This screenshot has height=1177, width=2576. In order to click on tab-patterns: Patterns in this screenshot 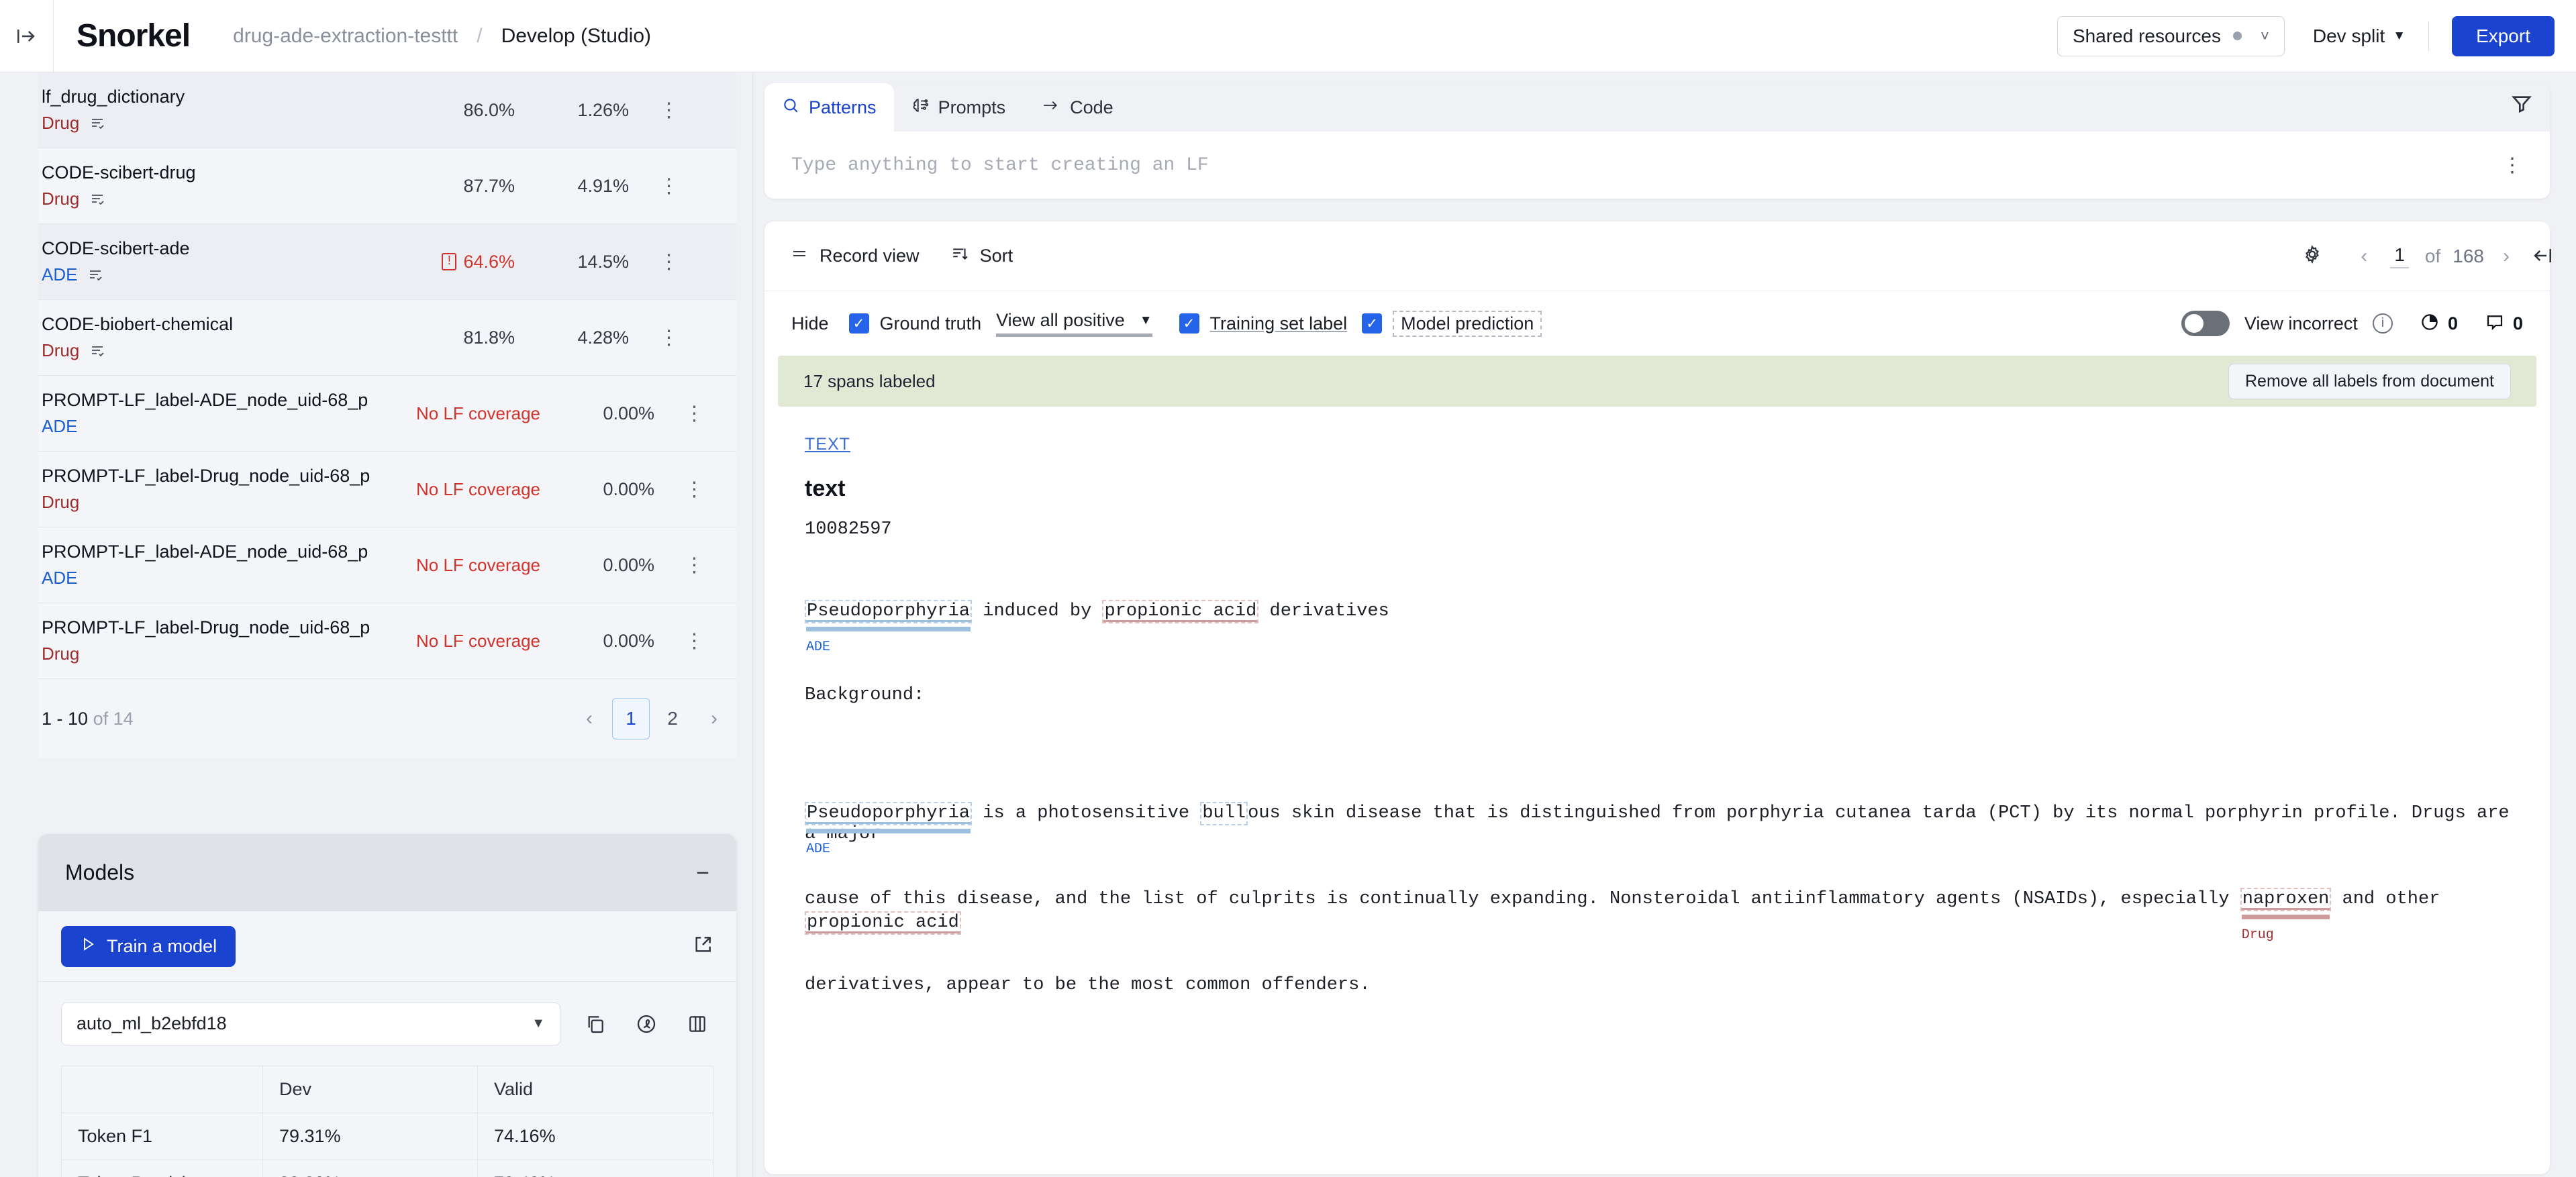, I will do `click(829, 107)`.